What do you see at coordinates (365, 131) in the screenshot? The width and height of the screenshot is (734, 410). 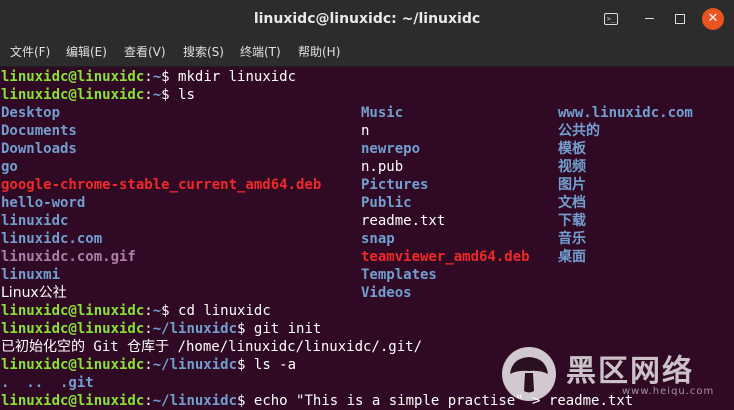 I see `ls-entry: n` at bounding box center [365, 131].